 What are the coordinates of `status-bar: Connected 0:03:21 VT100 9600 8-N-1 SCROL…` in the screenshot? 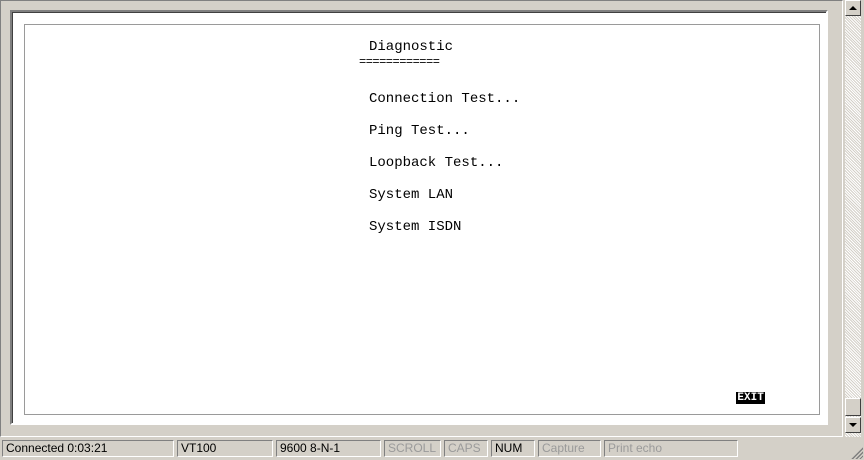 It's located at (432, 448).